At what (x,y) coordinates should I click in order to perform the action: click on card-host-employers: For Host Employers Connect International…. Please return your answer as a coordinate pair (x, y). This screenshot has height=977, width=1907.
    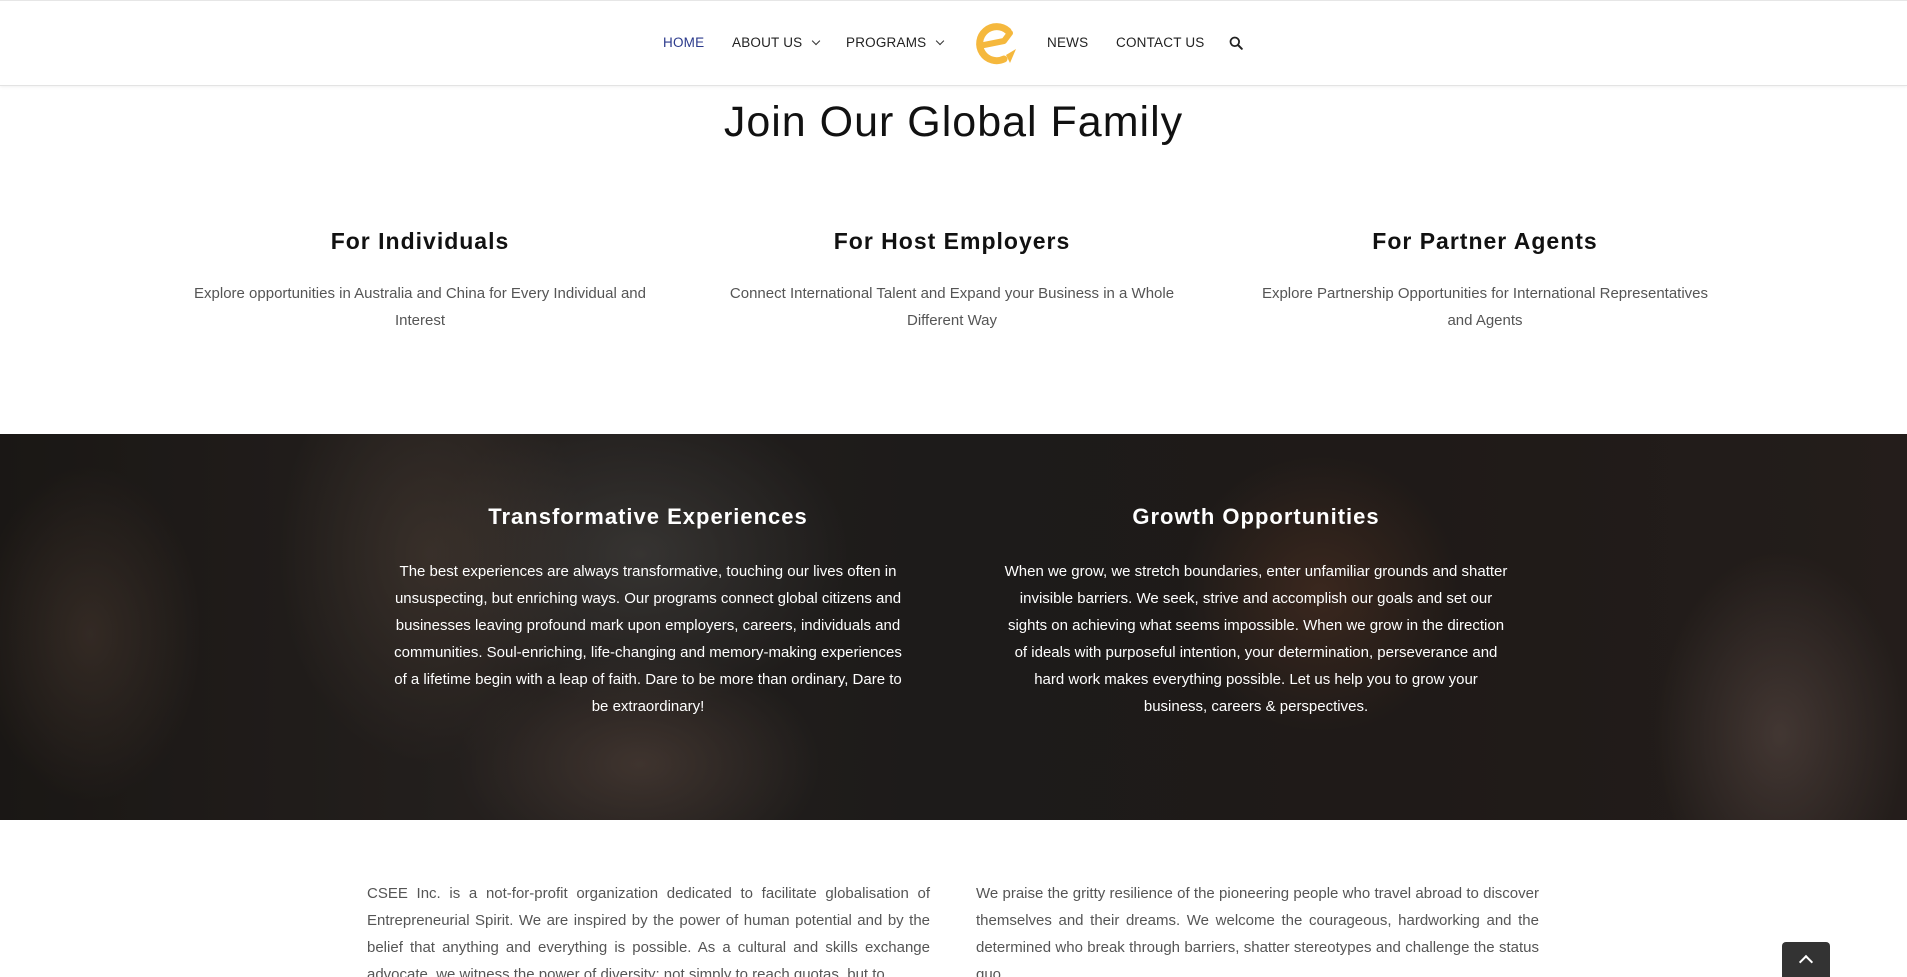
    Looking at the image, I should click on (952, 281).